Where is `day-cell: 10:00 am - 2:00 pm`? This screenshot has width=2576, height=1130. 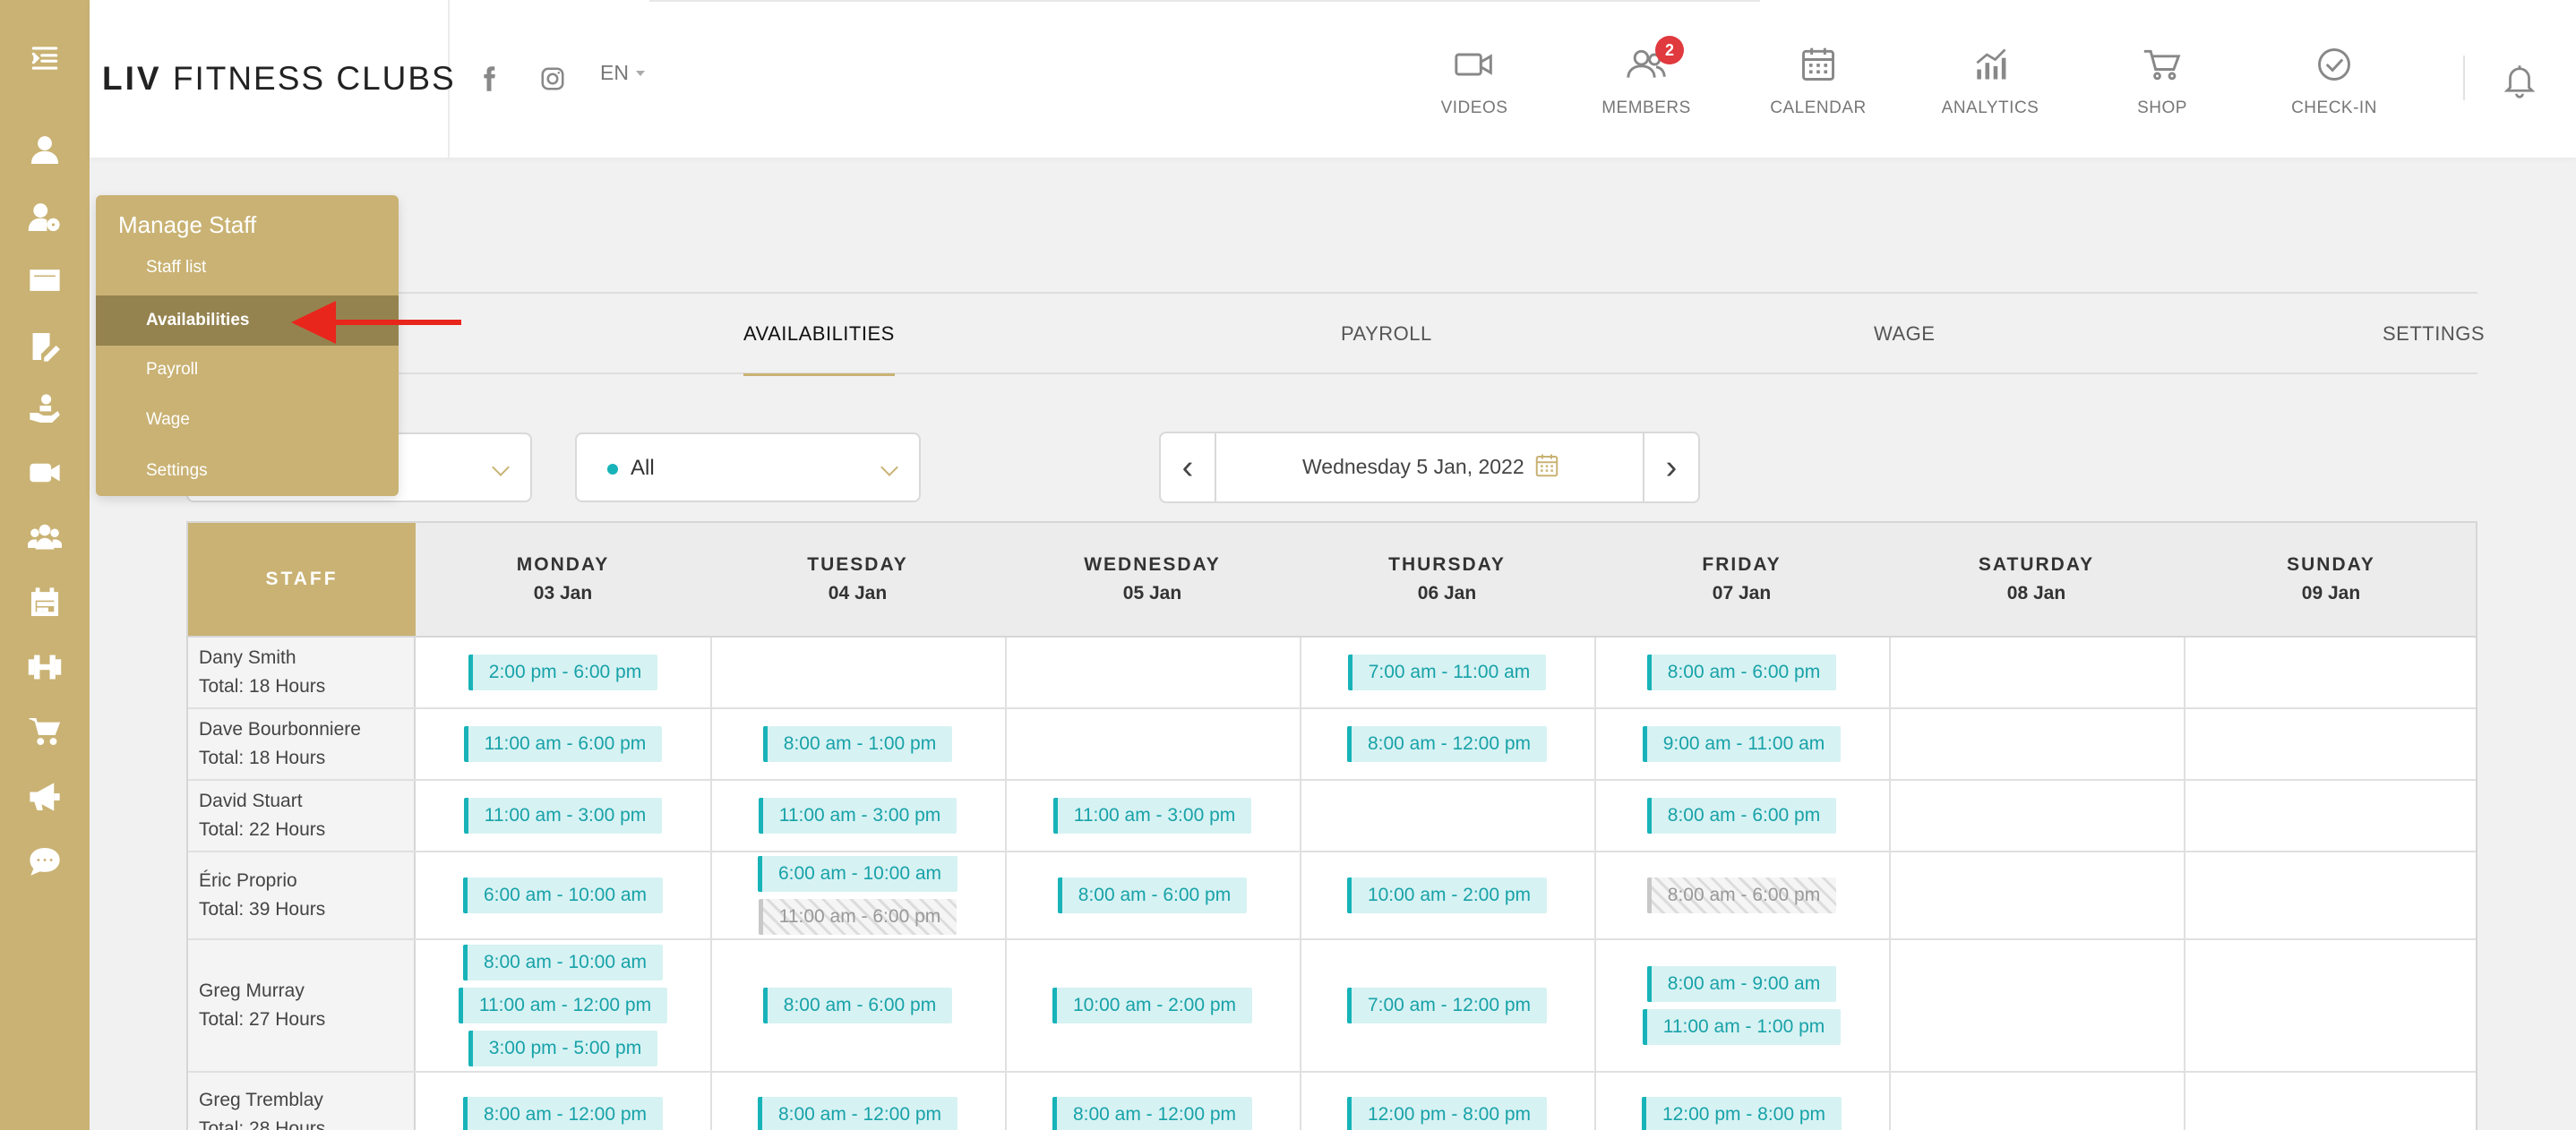 day-cell: 10:00 am - 2:00 pm is located at coordinates (1448, 895).